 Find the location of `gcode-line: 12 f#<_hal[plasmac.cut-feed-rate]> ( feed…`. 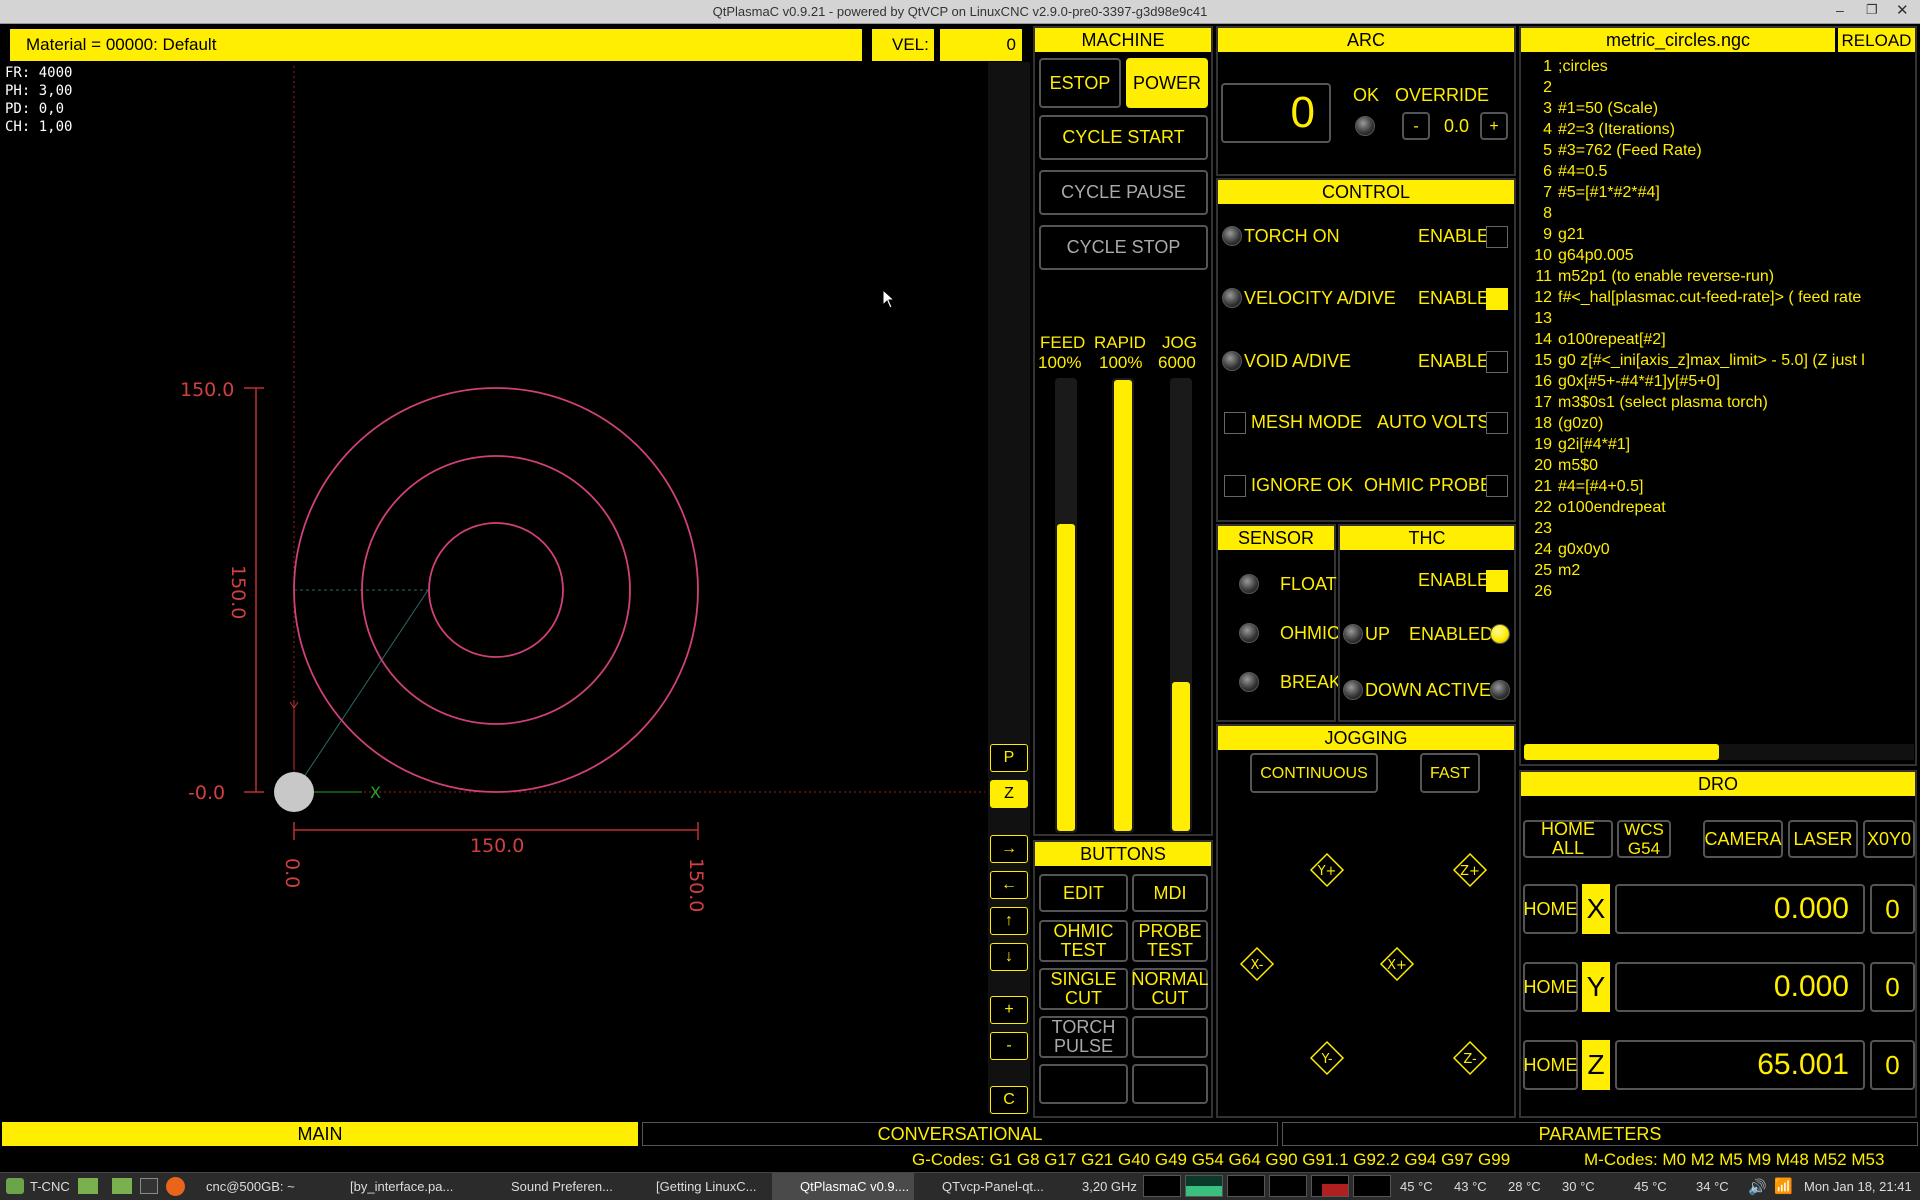

gcode-line: 12 f#<_hal[plasmac.cut-feed-rate]> ( feed… is located at coordinates (1718, 297).